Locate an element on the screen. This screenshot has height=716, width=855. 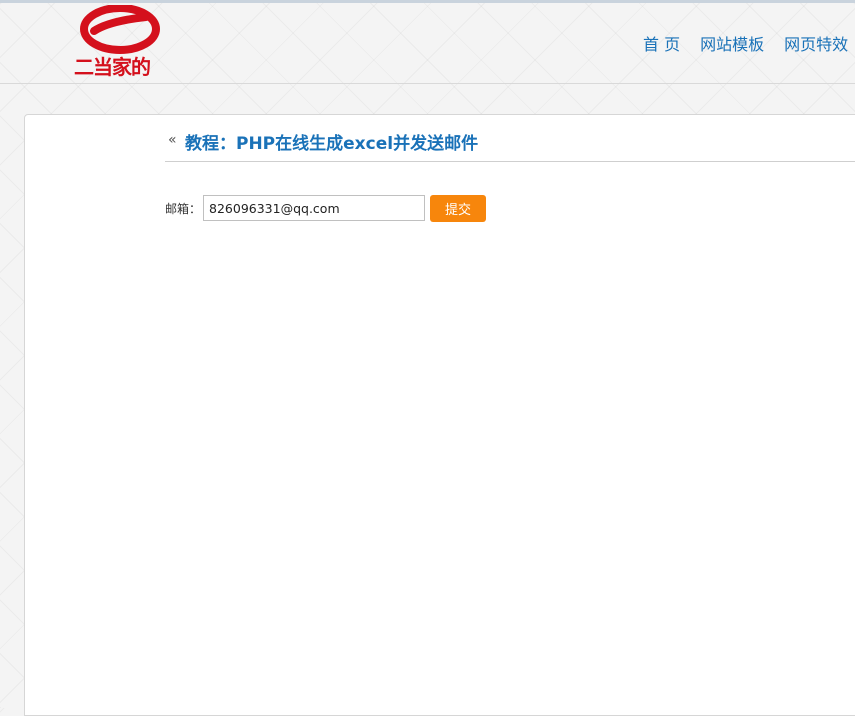
logo-e-icon is located at coordinates (120, 29).